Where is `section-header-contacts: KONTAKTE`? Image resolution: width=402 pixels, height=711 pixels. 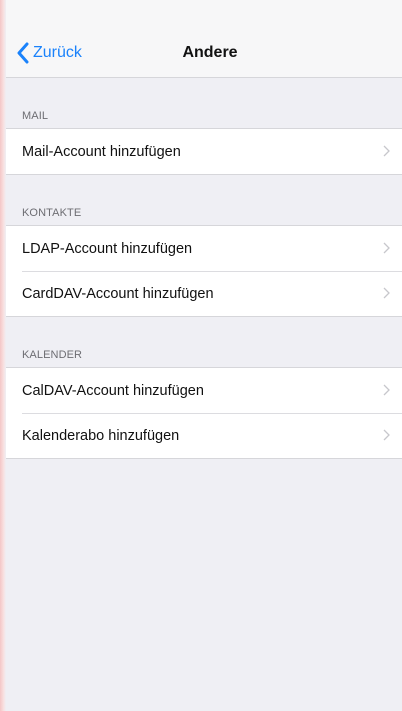
section-header-contacts: KONTAKTE is located at coordinates (52, 213).